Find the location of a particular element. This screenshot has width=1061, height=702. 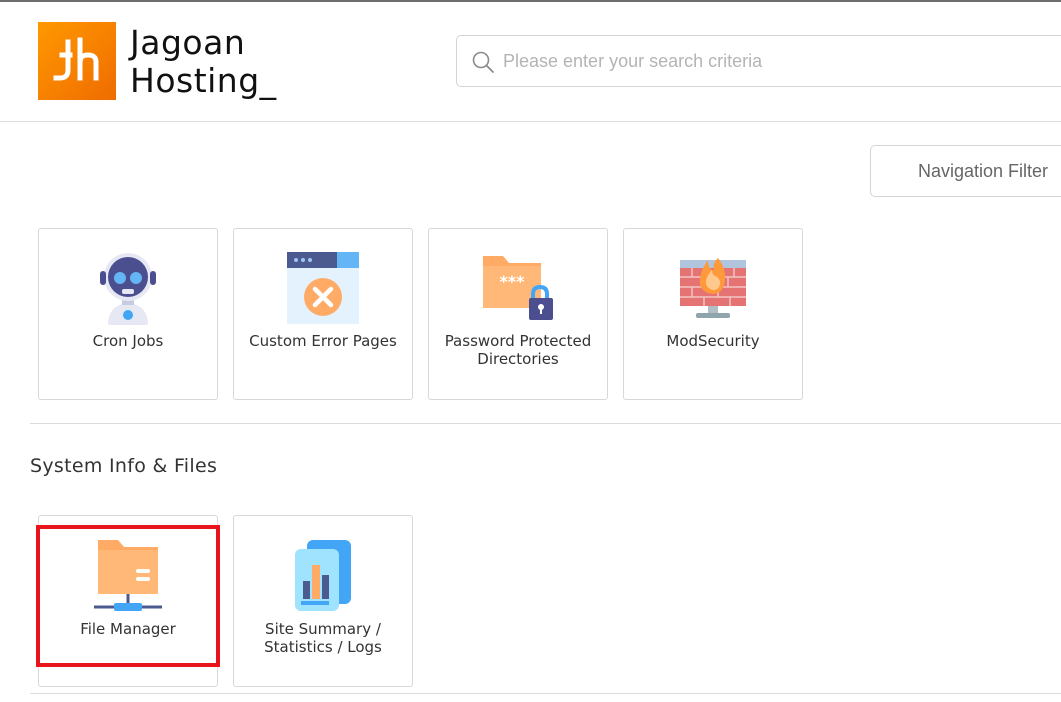

error-page-icon is located at coordinates (323, 288).